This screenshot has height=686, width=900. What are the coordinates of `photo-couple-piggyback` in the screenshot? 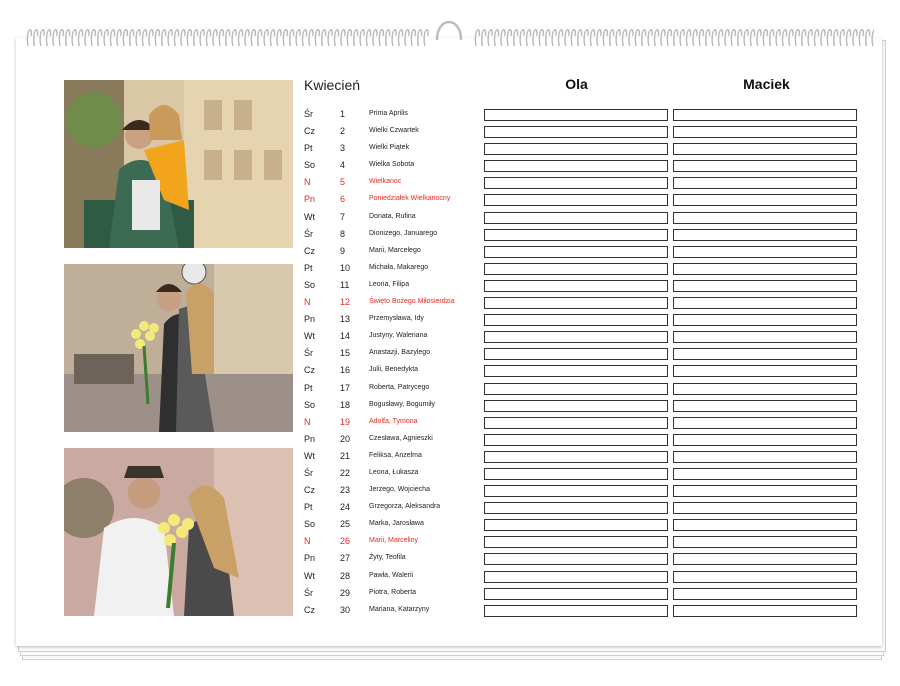 It's located at (178, 164).